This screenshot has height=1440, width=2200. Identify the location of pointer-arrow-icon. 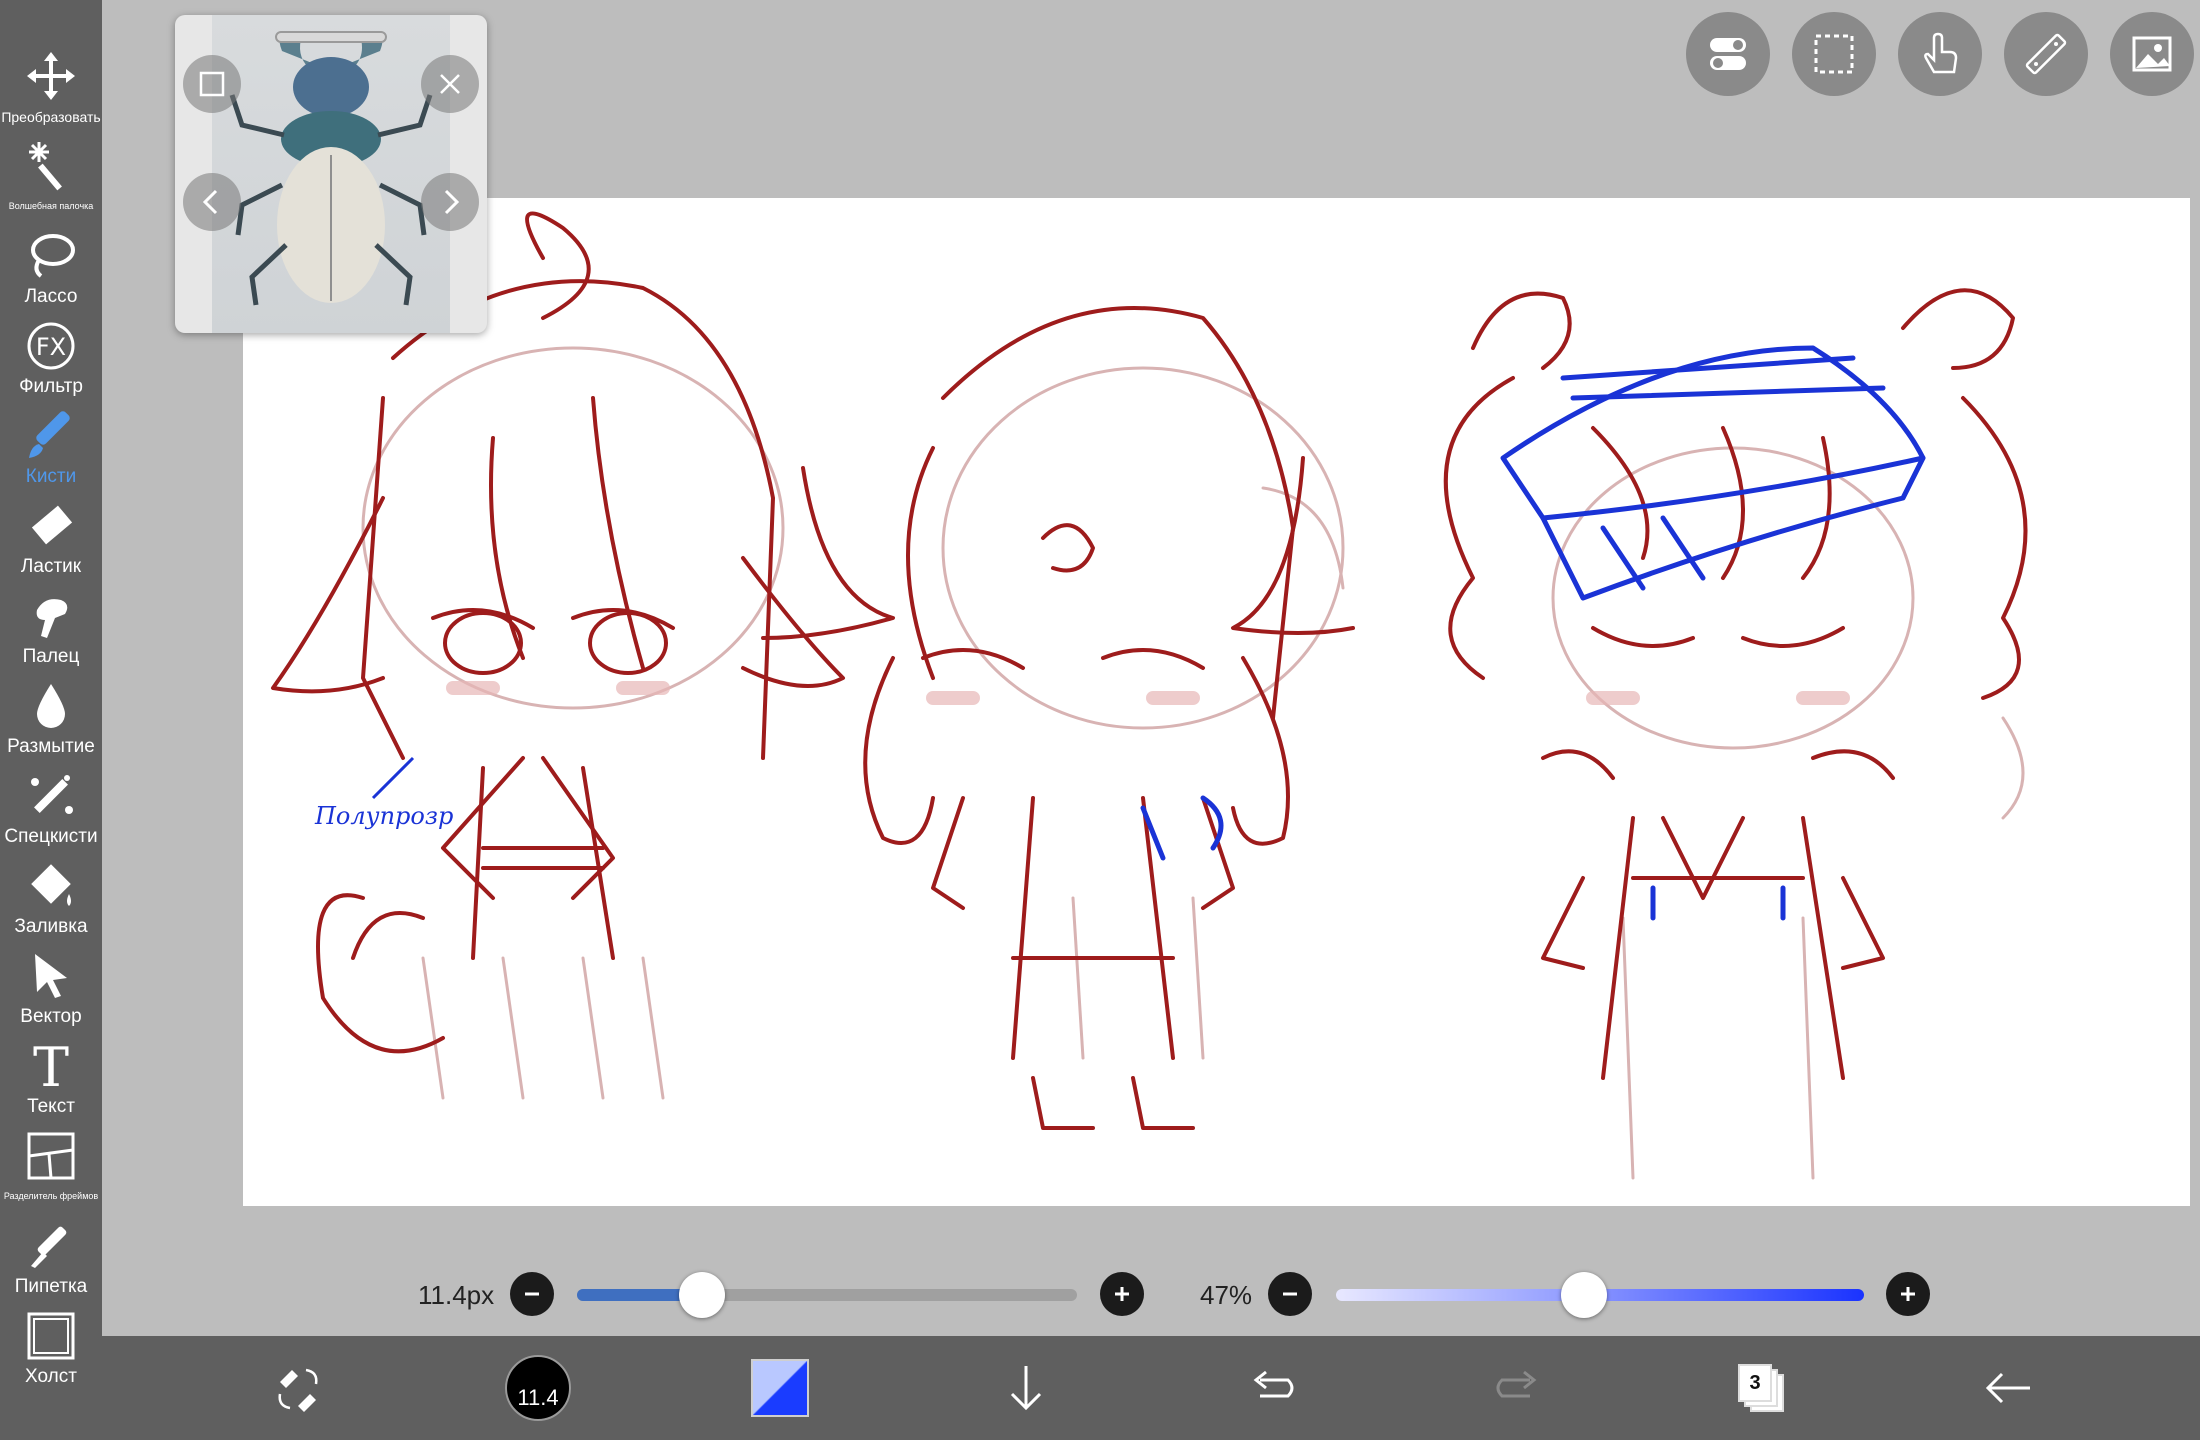
(51, 976).